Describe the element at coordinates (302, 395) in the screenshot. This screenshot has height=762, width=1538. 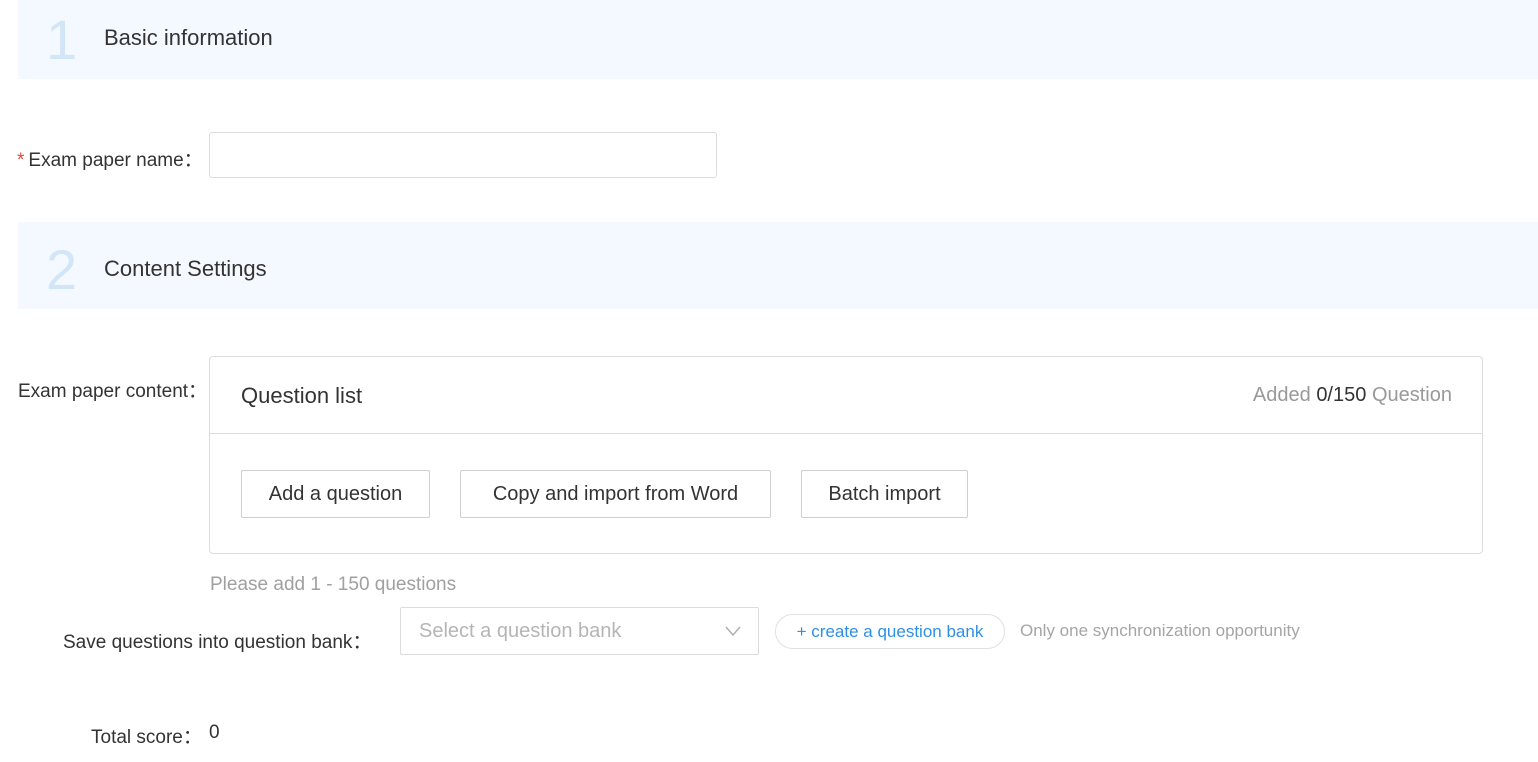
I see `question-list-title: Question list` at that location.